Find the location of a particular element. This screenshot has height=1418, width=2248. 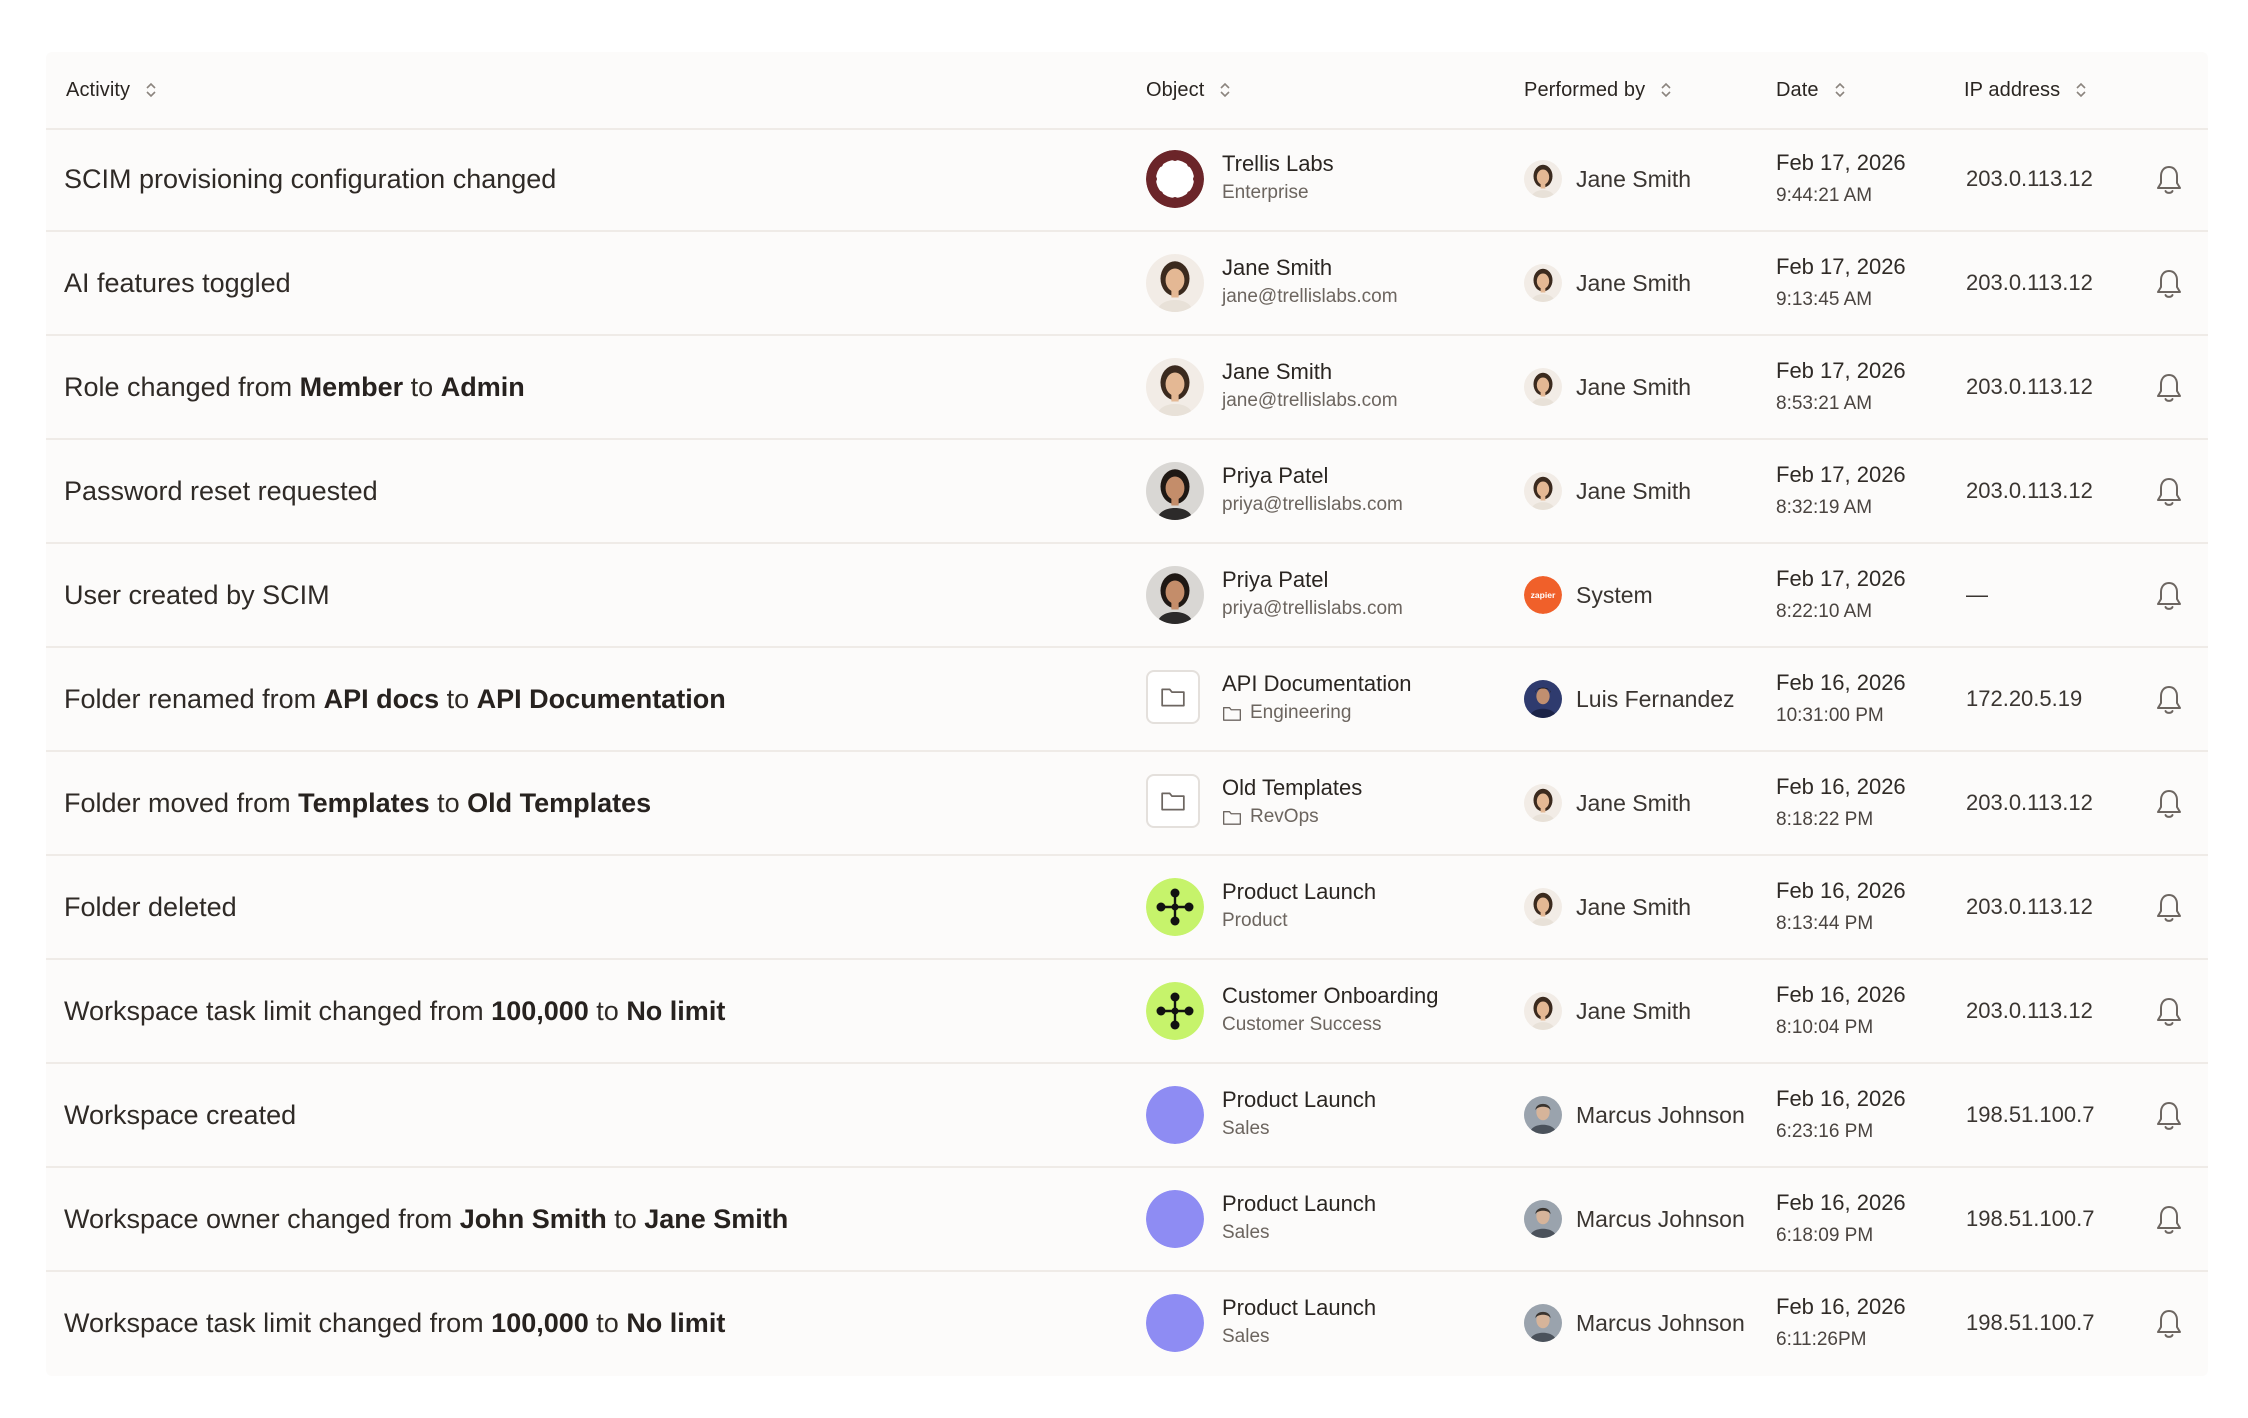

object-title: Product Launch is located at coordinates (1299, 891).